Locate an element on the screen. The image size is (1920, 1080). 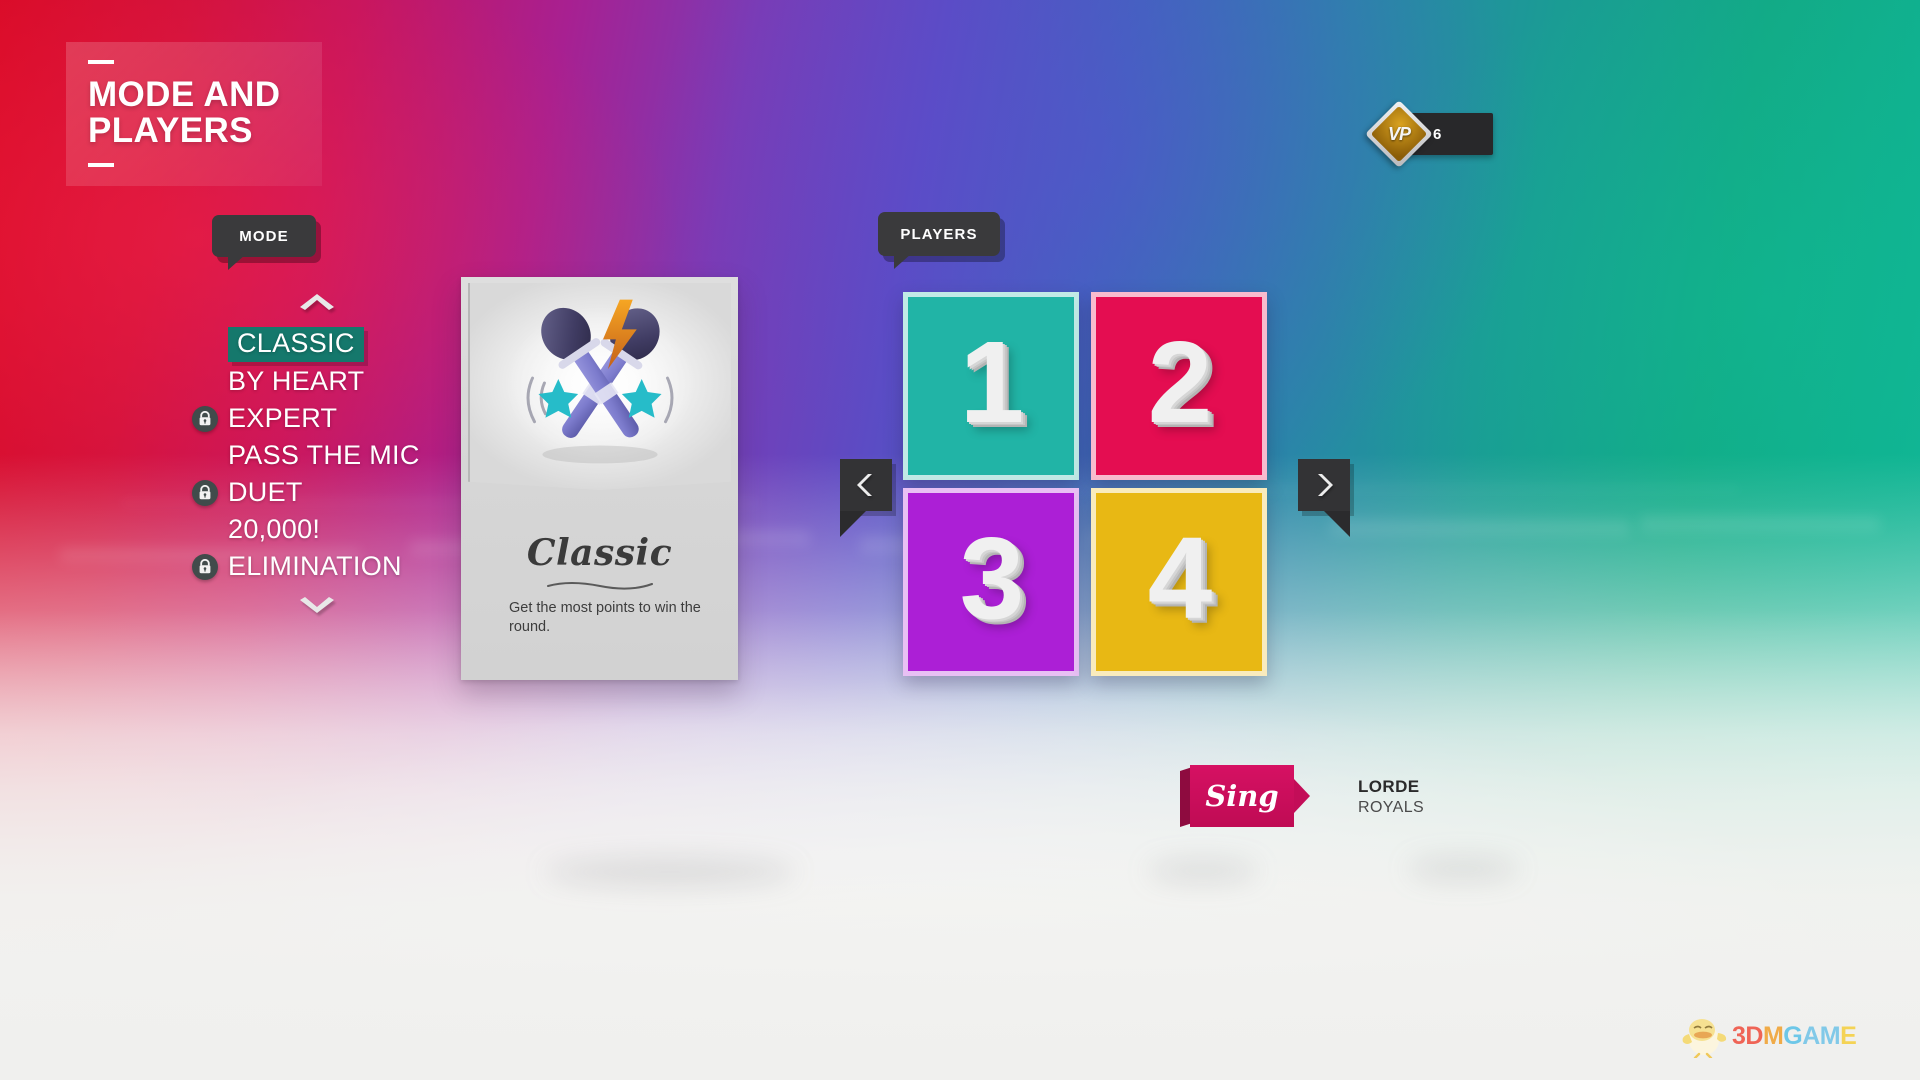
mode-list-item: ELIMINATION is located at coordinates (321, 566).